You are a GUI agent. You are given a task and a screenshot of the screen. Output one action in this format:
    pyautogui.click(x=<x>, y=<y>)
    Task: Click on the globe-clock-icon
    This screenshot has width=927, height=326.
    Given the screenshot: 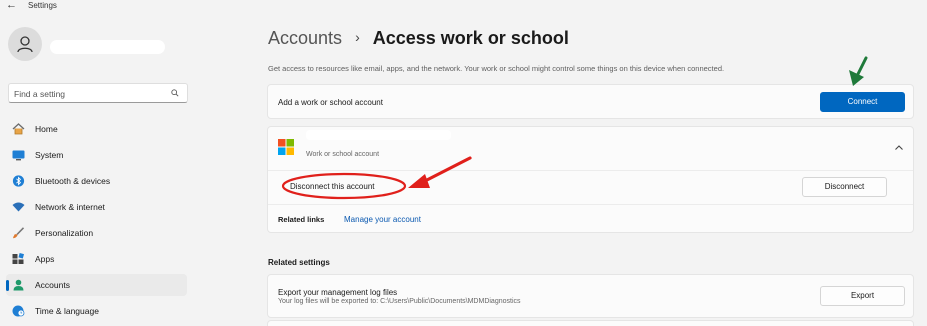 What is the action you would take?
    pyautogui.click(x=18, y=311)
    